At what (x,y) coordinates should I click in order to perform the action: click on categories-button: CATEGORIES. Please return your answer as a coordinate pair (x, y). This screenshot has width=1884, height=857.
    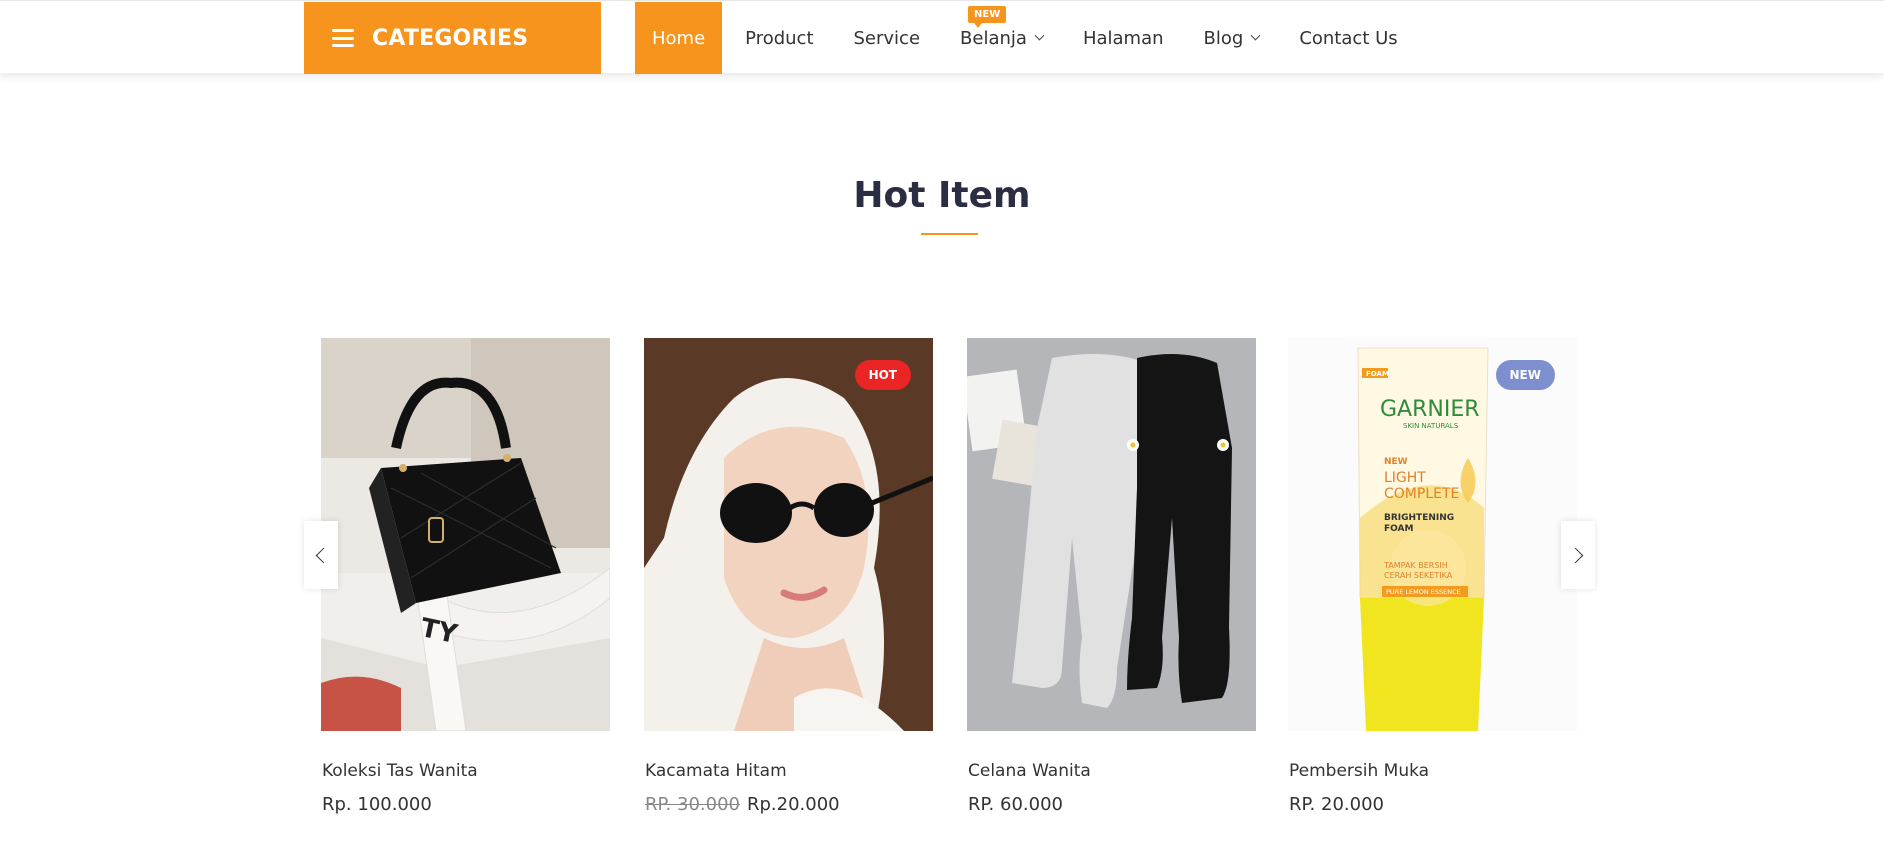
    Looking at the image, I should click on (452, 38).